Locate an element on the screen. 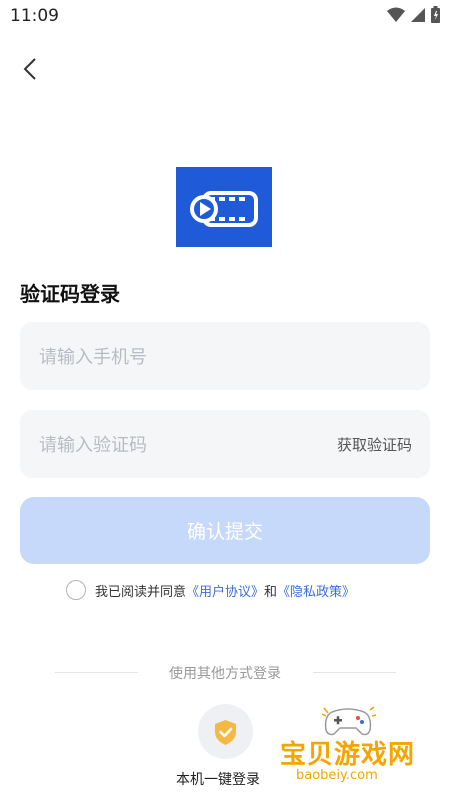 Image resolution: width=450 pixels, height=800 pixels. battery-icon is located at coordinates (435, 14).